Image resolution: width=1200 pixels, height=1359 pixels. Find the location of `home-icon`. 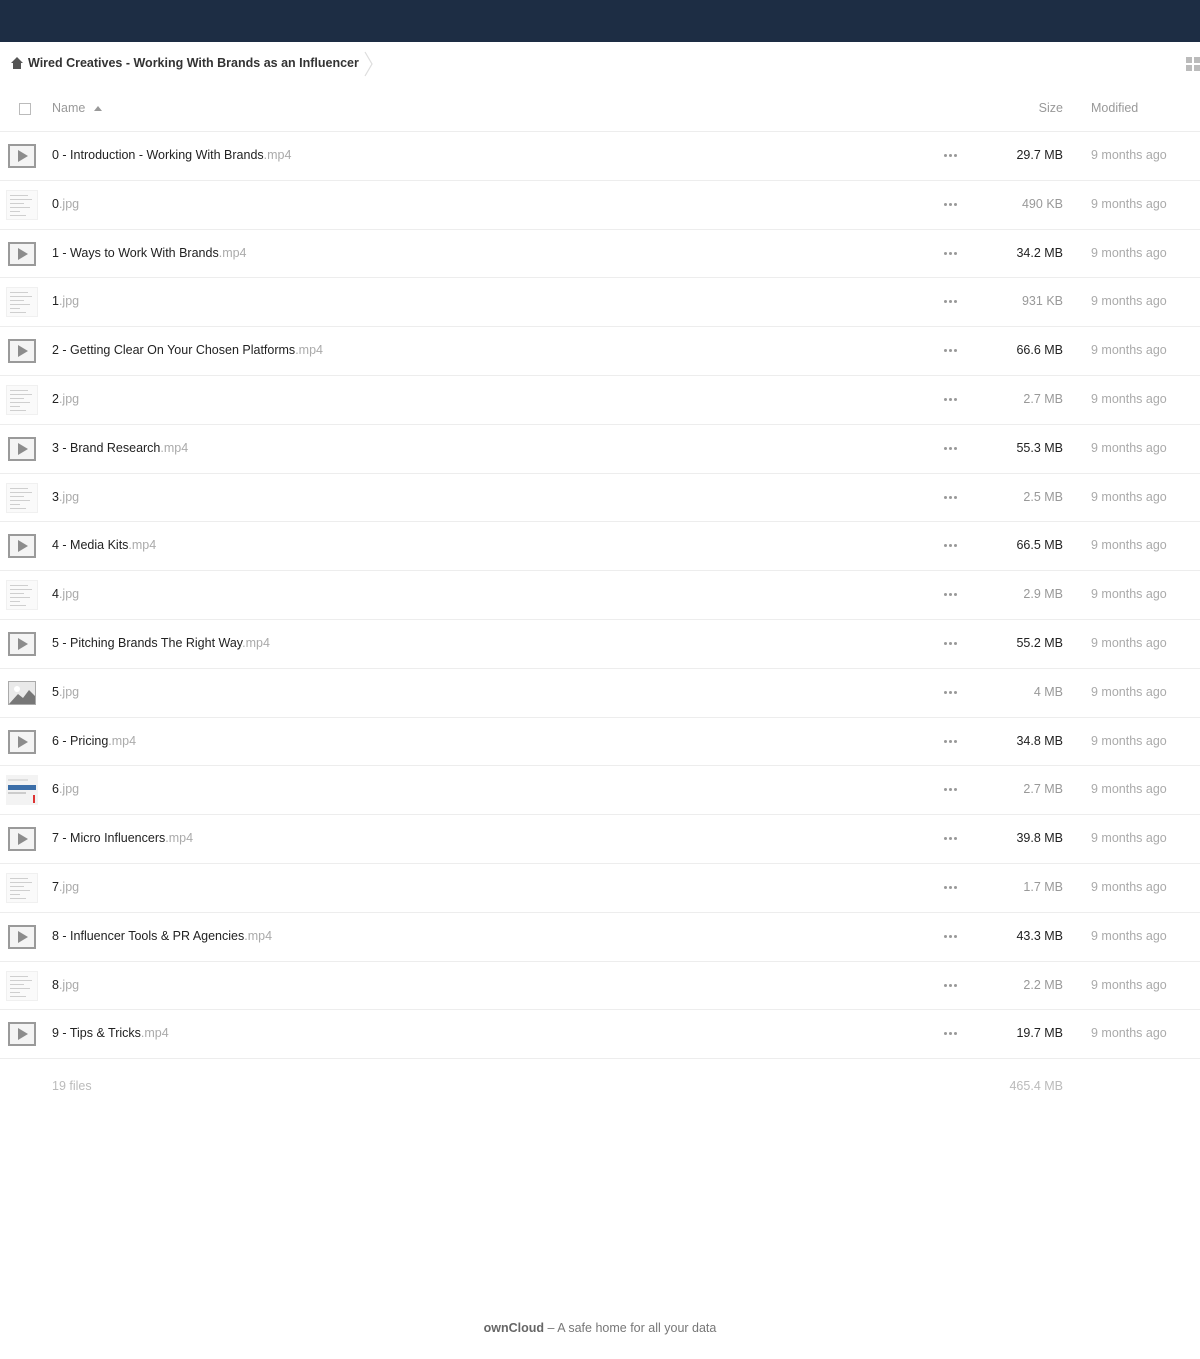

home-icon is located at coordinates (17, 63).